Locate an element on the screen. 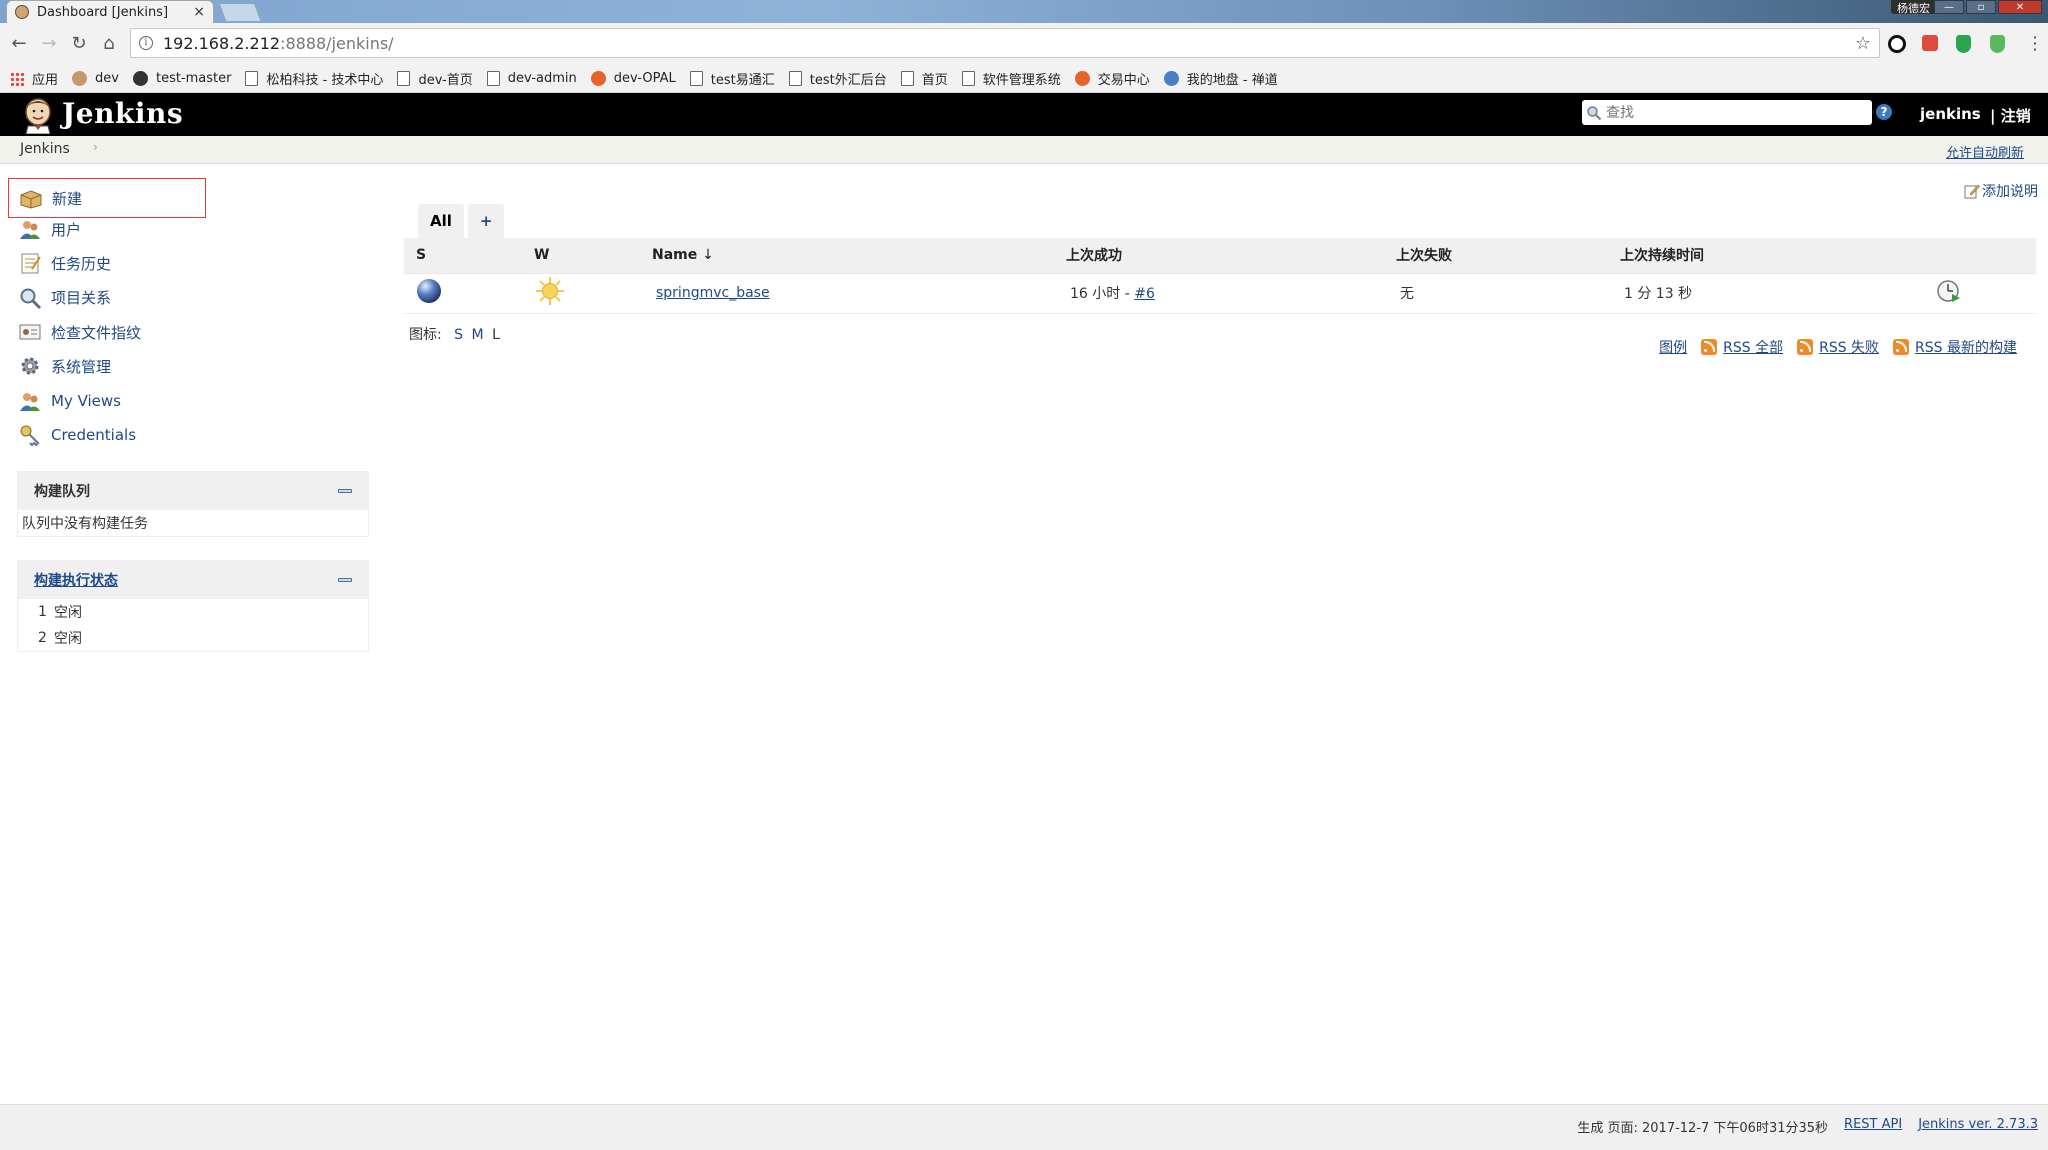 This screenshot has width=2048, height=1150. task-label: 用户 is located at coordinates (66, 229).